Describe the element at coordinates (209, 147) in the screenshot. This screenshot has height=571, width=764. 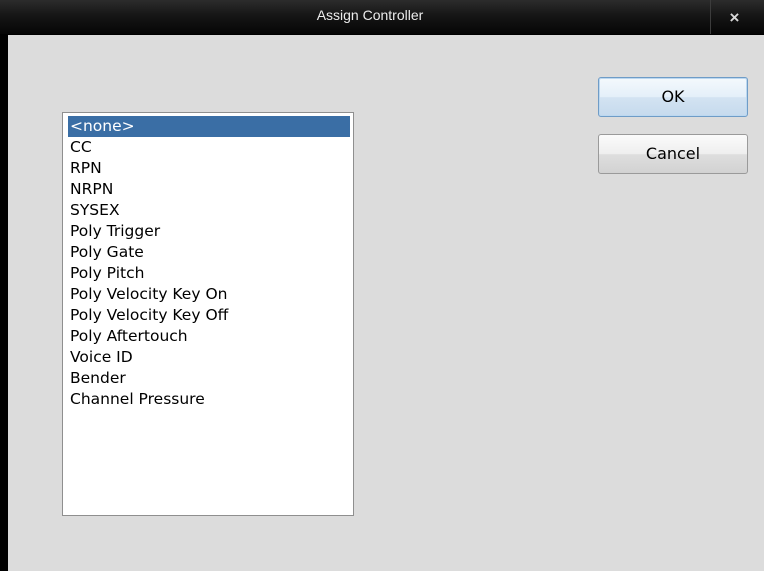
I see `controller-item-cc: CC` at that location.